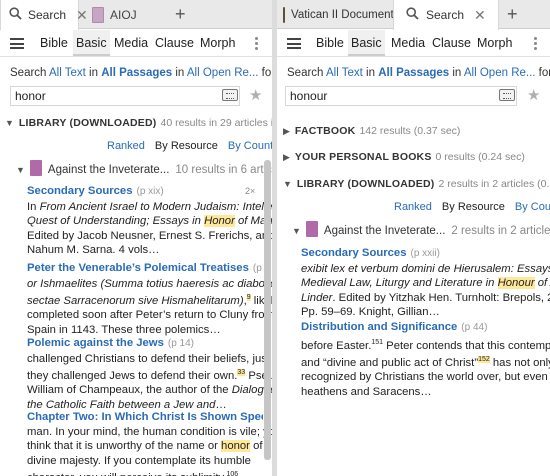 This screenshot has height=476, width=550. Describe the element at coordinates (412, 15) in the screenshot. I see `search-icon` at that location.